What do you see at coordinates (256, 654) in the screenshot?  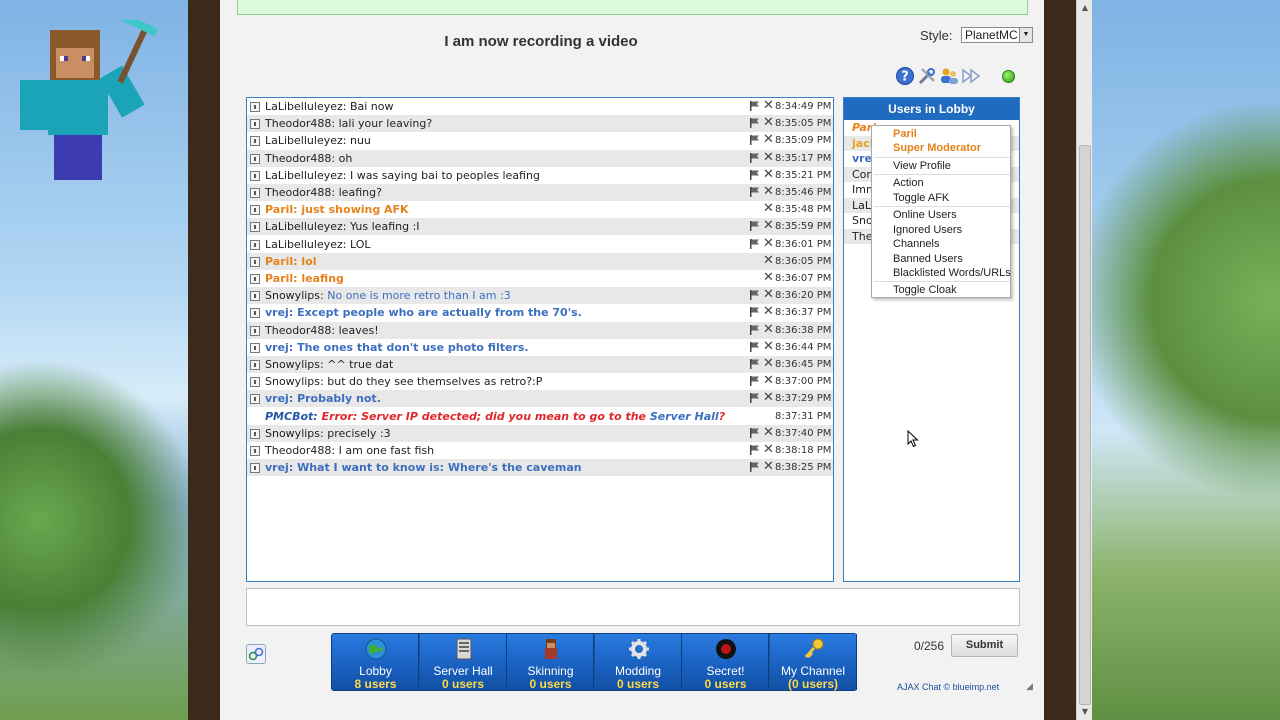 I see `emoticon-button` at bounding box center [256, 654].